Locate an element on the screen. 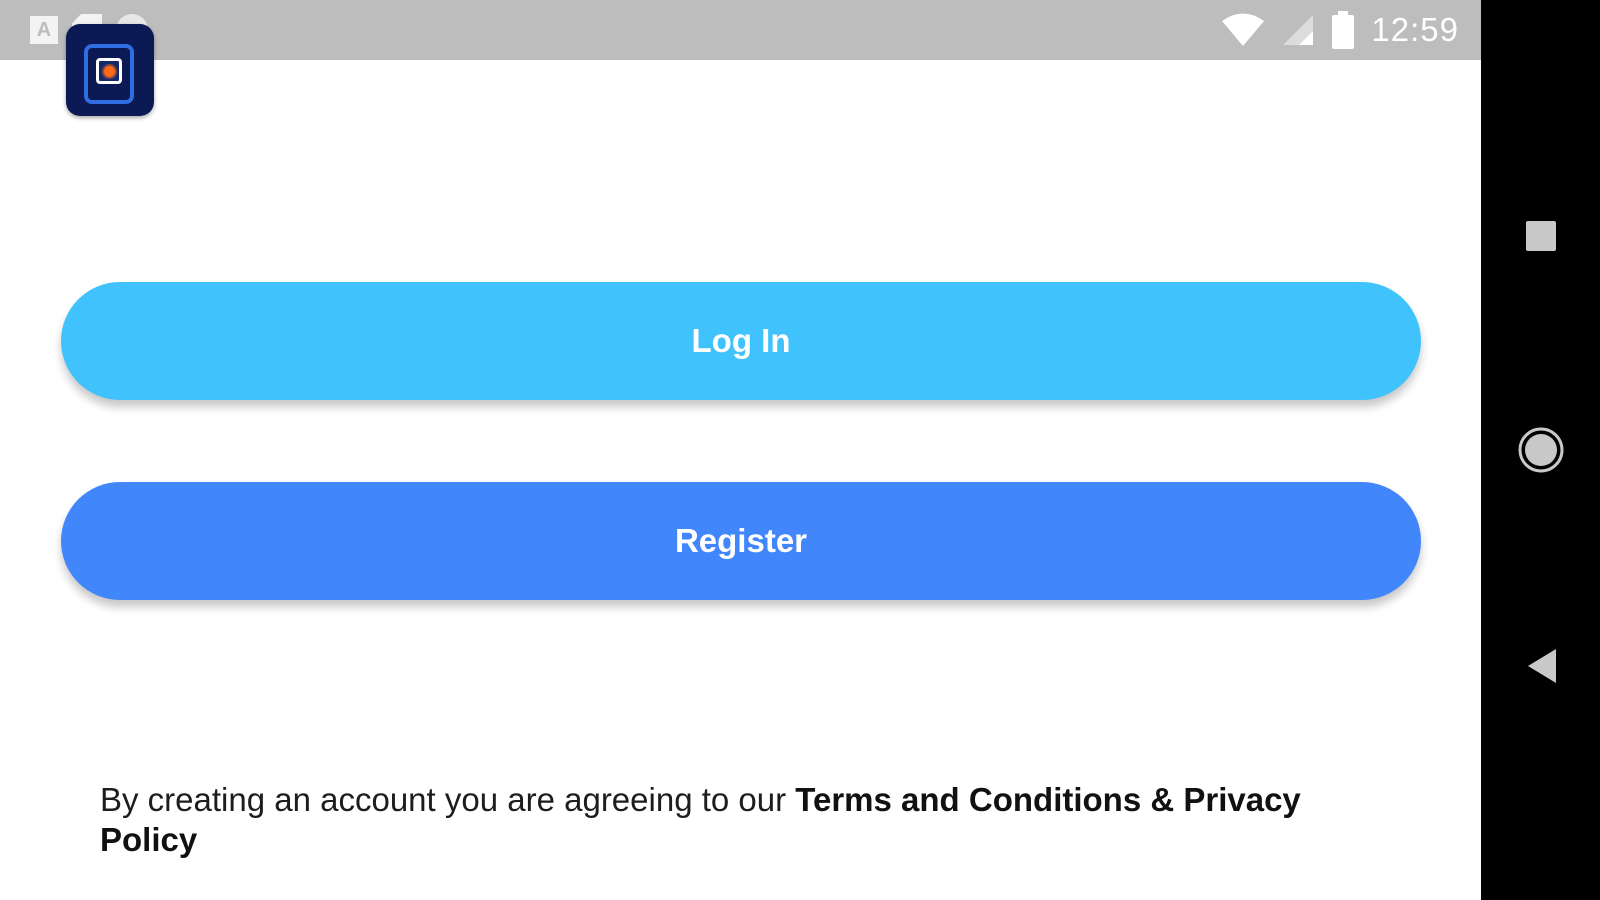 This screenshot has width=1600, height=900. status-system-icons: 12:59 is located at coordinates (1340, 30).